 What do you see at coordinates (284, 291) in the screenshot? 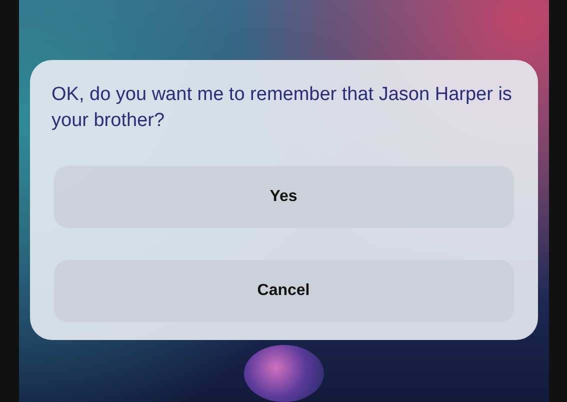
I see `dialog-button: Cancel` at bounding box center [284, 291].